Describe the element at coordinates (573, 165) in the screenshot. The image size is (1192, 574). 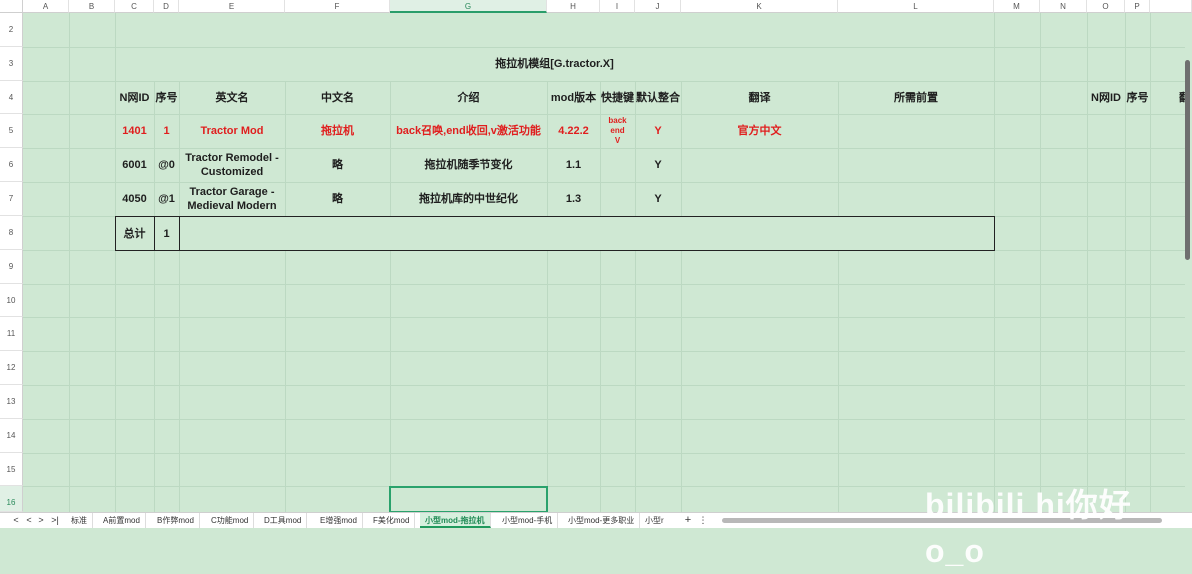
I see `cell-mod-version: 1.1` at that location.